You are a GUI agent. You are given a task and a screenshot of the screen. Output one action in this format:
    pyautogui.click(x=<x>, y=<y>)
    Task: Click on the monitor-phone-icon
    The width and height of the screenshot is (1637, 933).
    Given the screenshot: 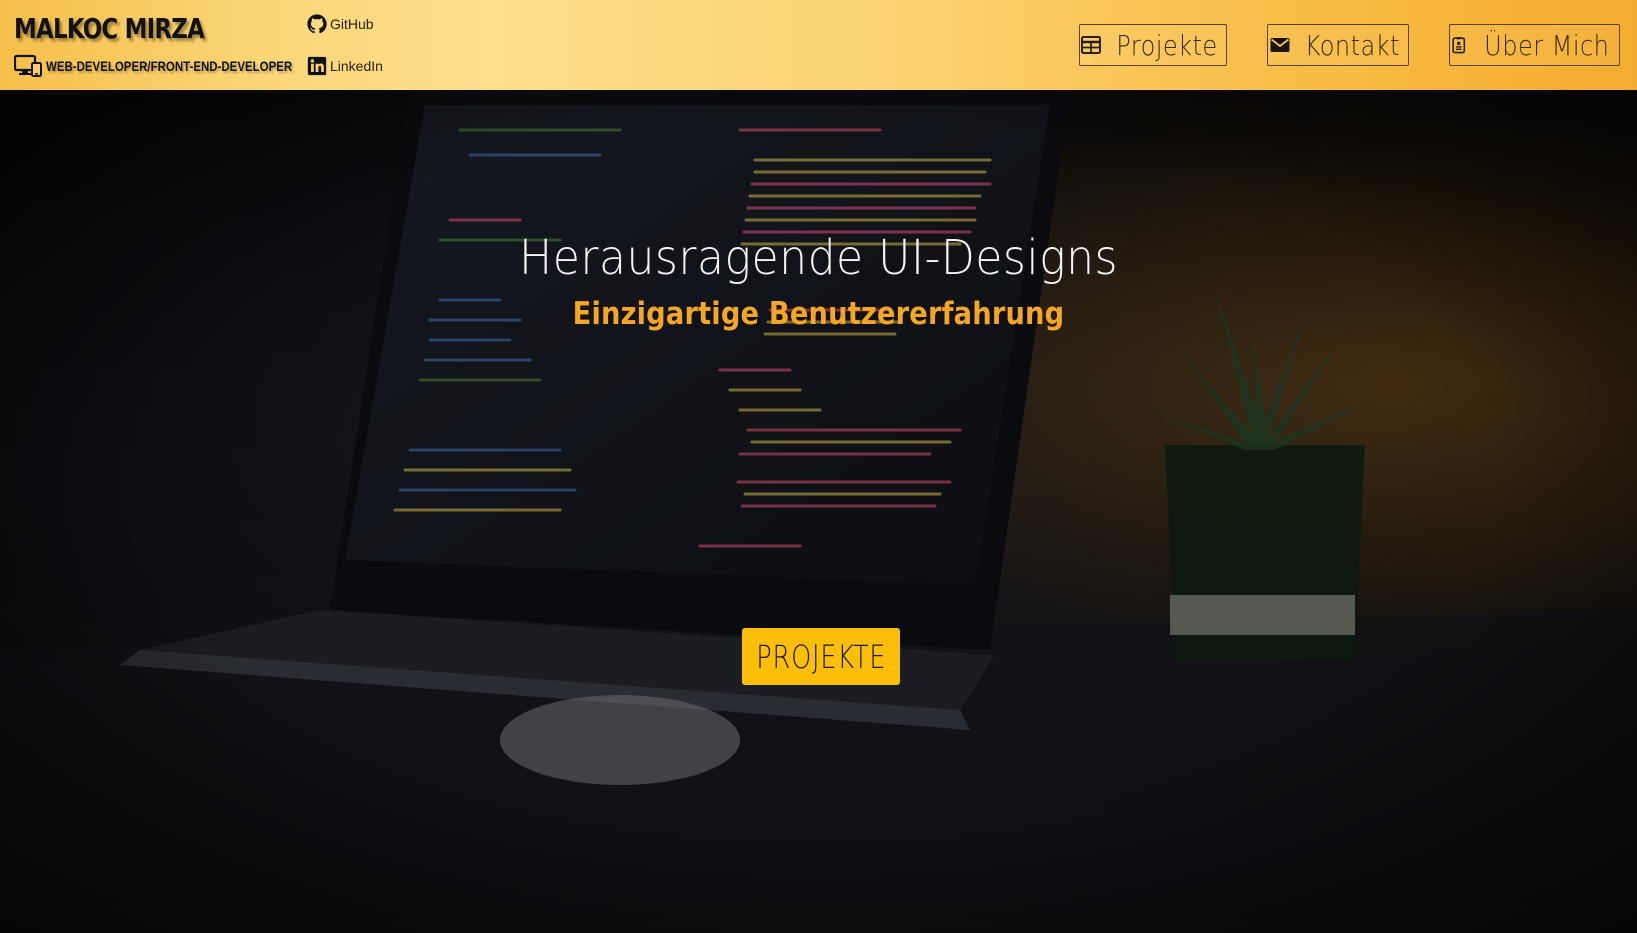 What is the action you would take?
    pyautogui.click(x=28, y=65)
    